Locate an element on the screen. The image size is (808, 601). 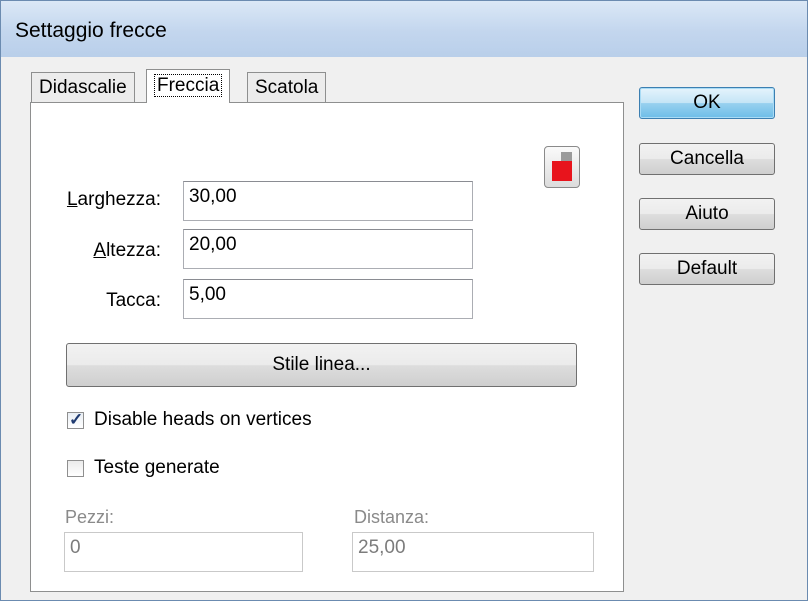
generated-heads-checkbox is located at coordinates (75, 468).